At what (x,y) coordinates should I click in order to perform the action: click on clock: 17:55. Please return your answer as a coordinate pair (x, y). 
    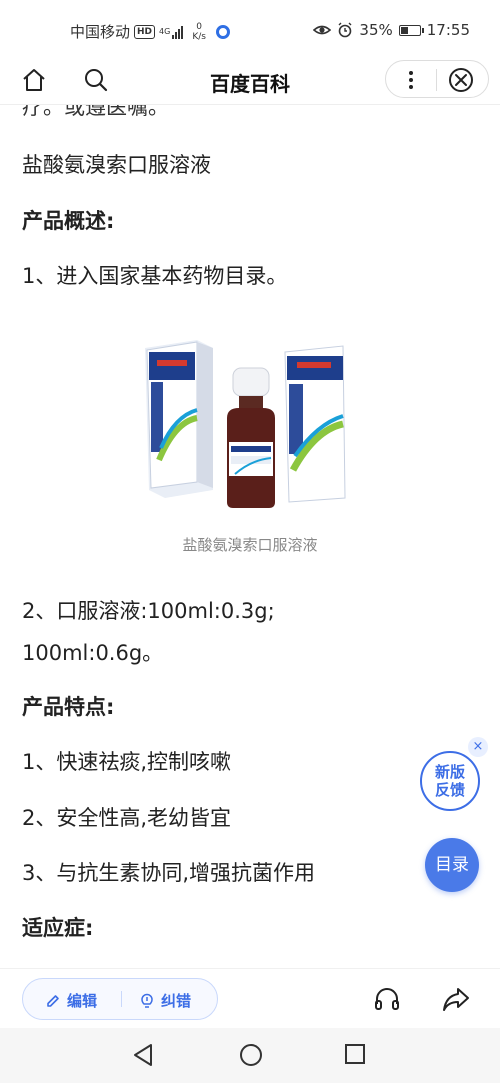
    Looking at the image, I should click on (448, 30).